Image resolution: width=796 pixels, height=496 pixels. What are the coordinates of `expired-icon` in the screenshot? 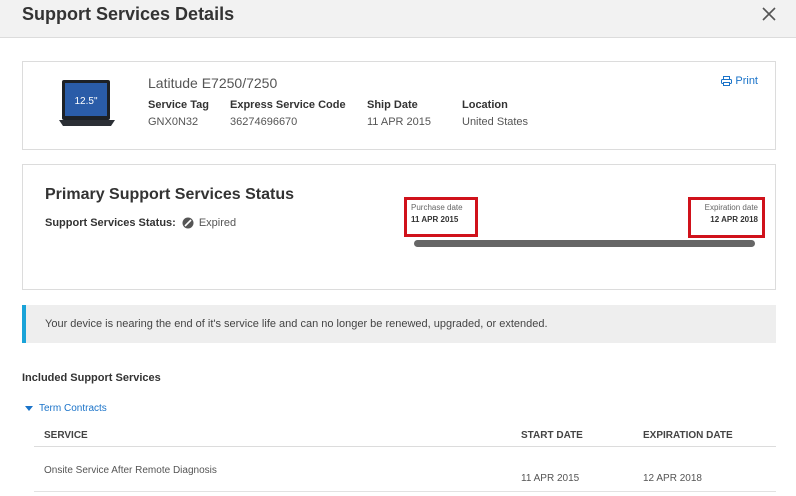 It's located at (188, 223).